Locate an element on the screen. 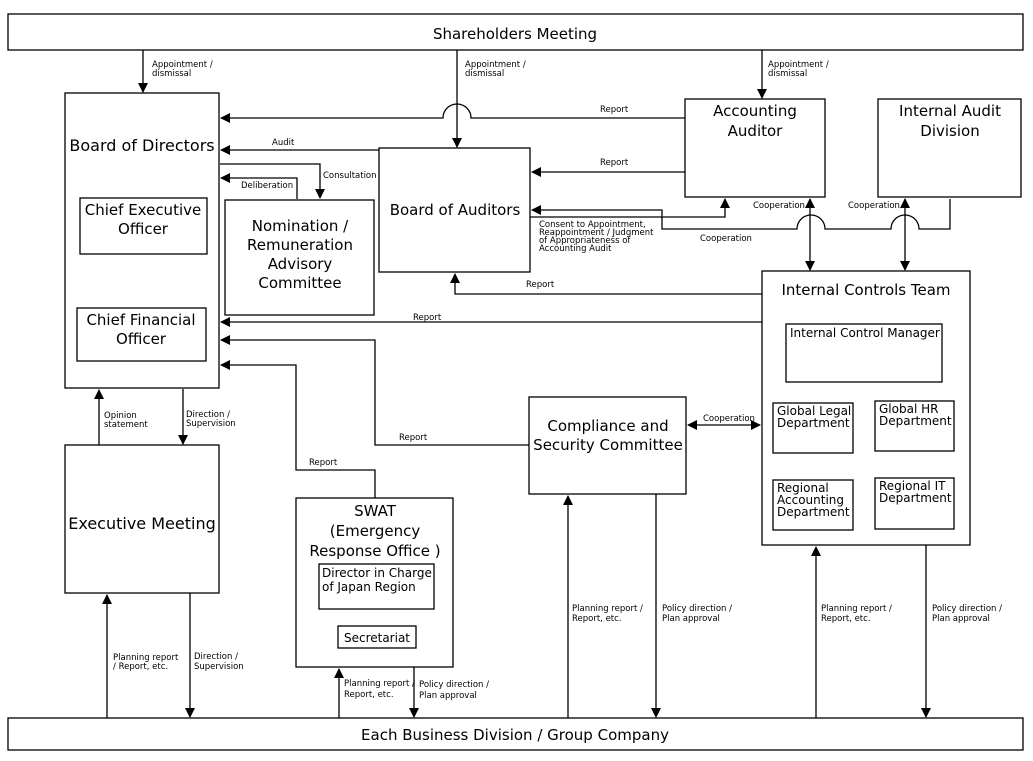 This screenshot has width=1033, height=761. svg-text: Director in Charge is located at coordinates (377, 573).